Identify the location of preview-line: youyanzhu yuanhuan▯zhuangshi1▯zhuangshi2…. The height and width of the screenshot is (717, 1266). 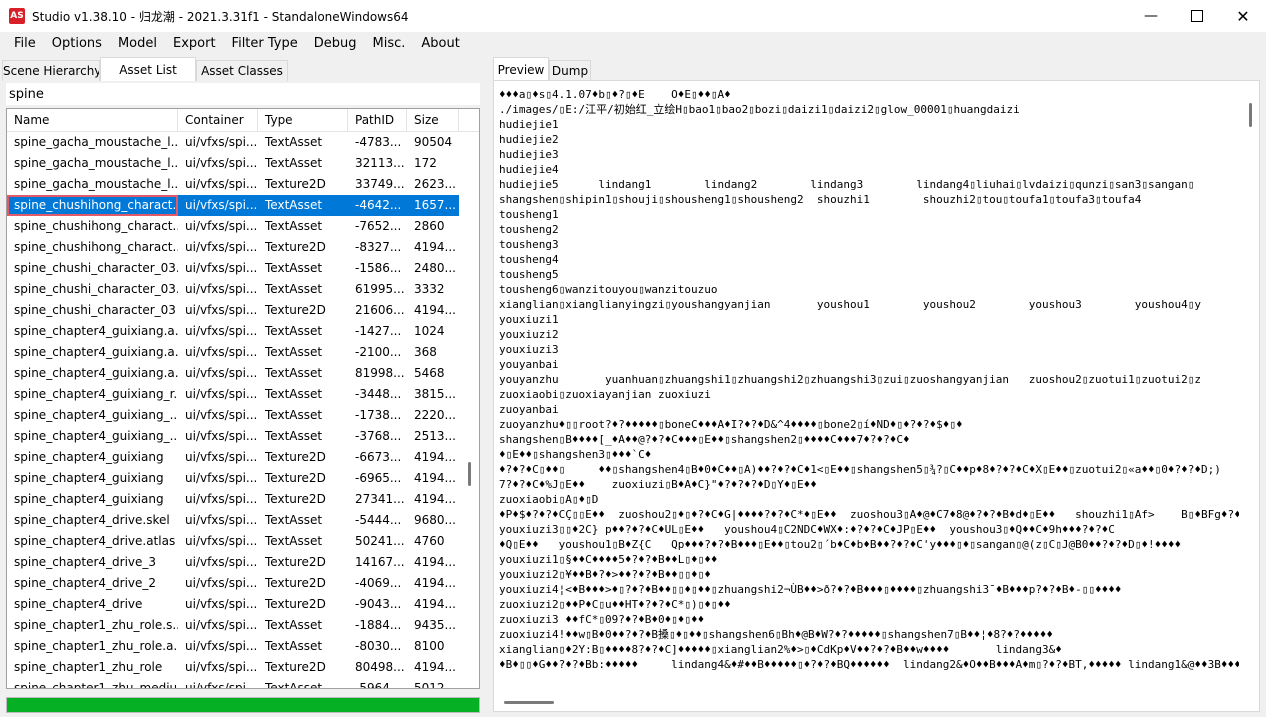
(850, 379).